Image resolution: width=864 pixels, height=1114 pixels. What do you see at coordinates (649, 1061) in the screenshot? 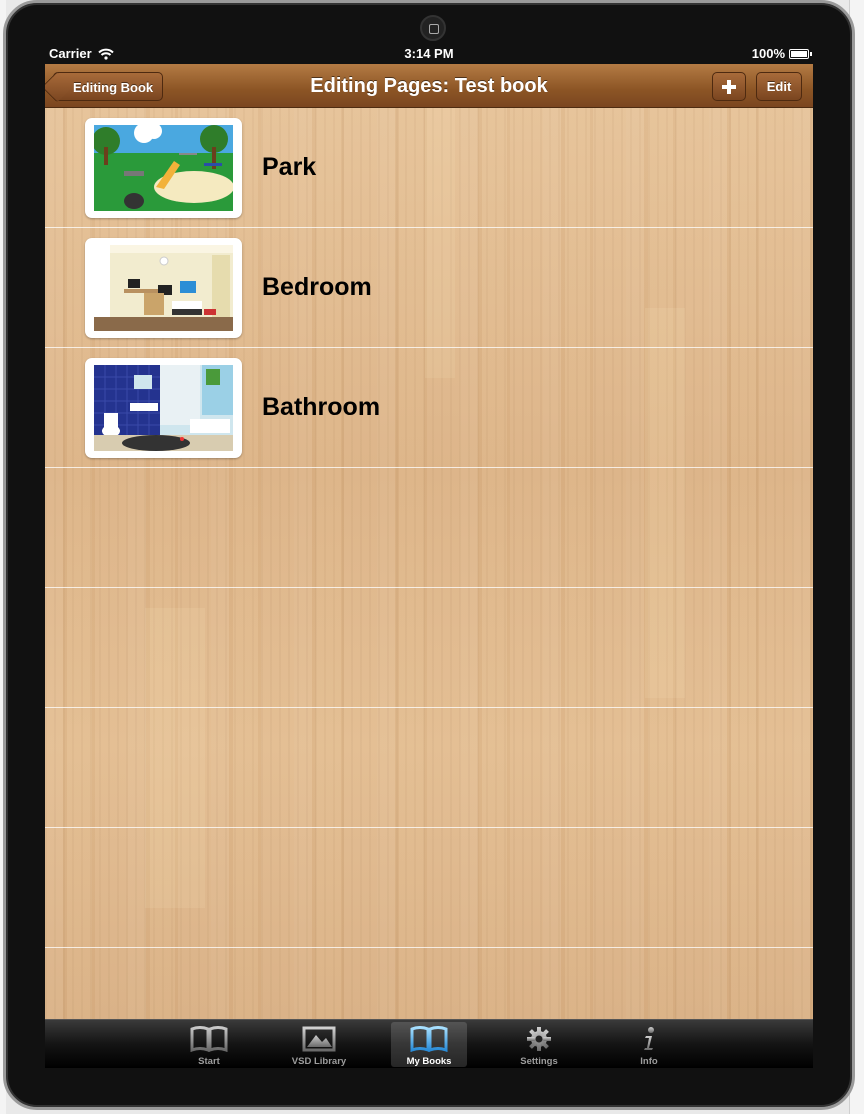
I see `tab-label: Info` at bounding box center [649, 1061].